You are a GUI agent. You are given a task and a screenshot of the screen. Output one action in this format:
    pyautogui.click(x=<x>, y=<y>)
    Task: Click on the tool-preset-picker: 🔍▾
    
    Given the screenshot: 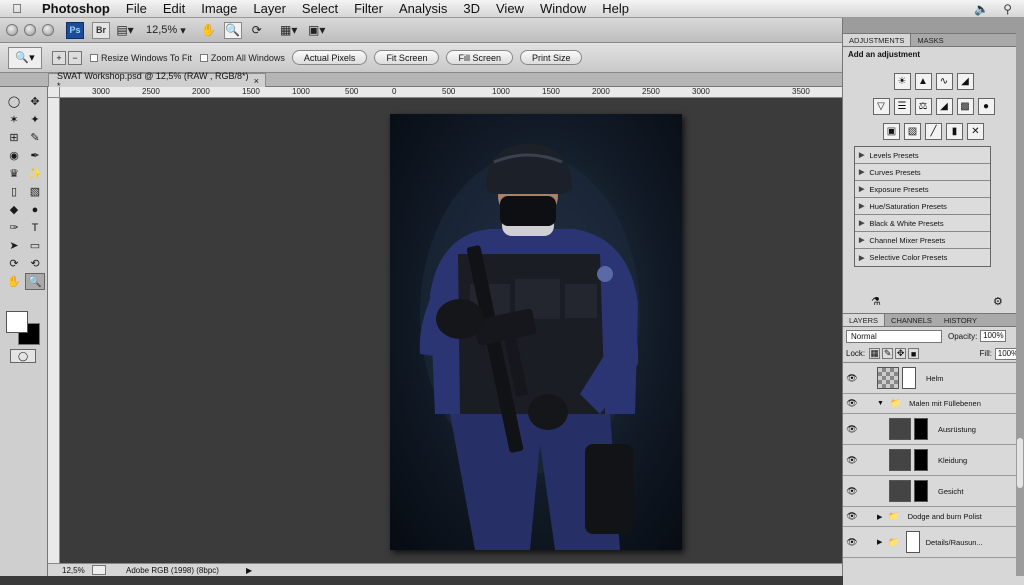 What is the action you would take?
    pyautogui.click(x=25, y=57)
    